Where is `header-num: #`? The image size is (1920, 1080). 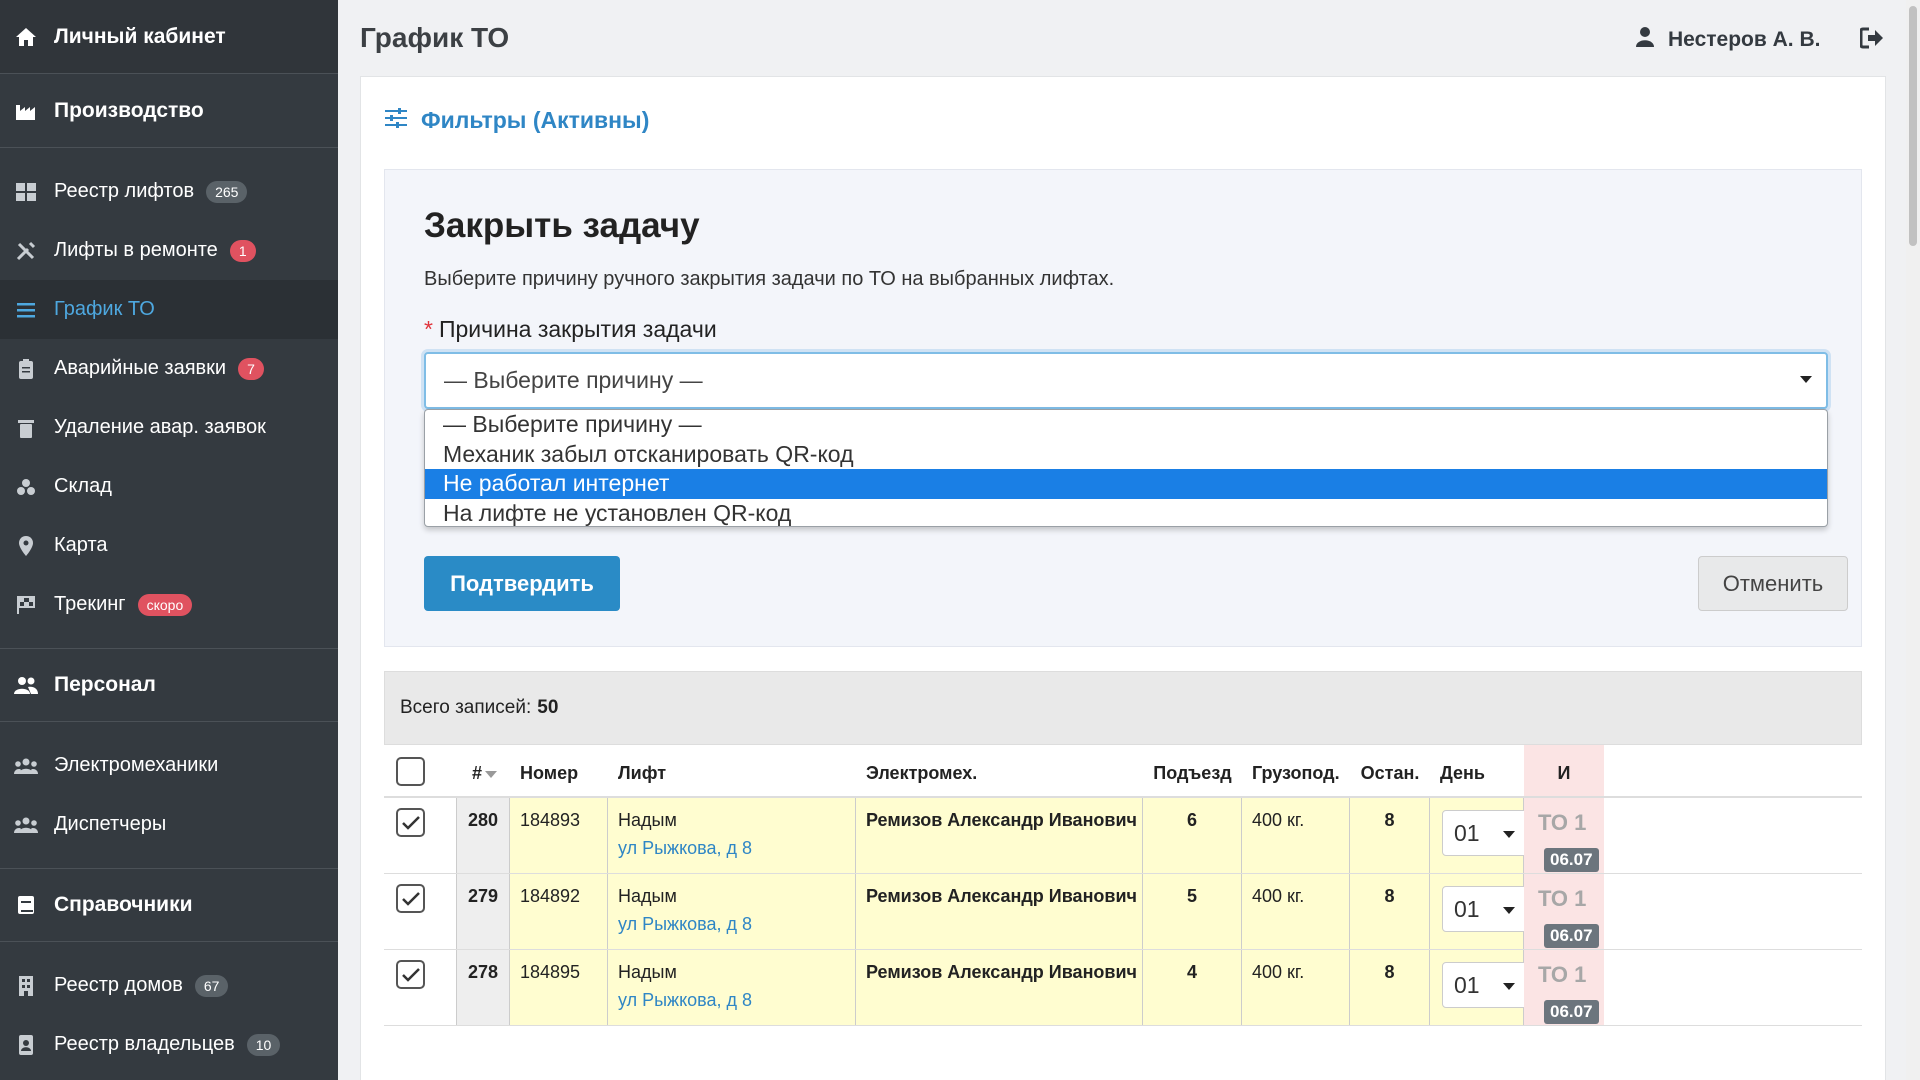 header-num: # is located at coordinates (483, 770).